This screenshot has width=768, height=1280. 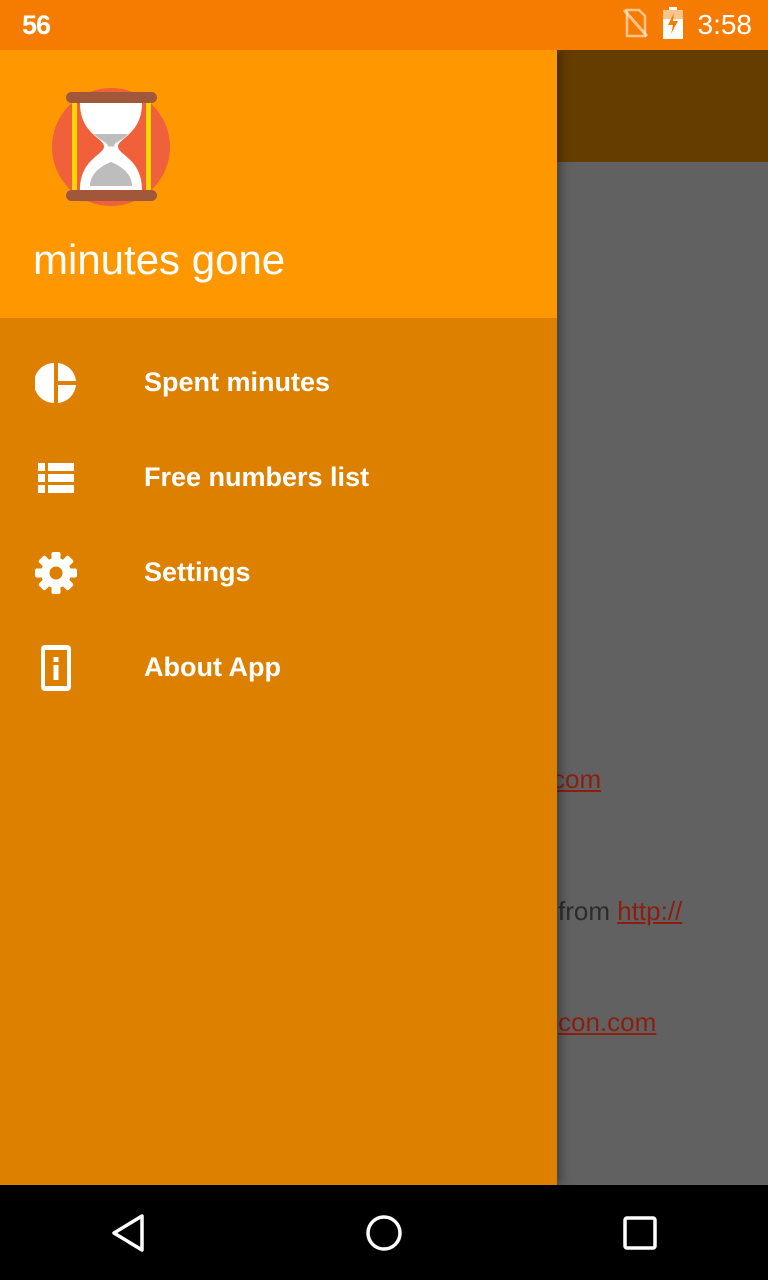 I want to click on recents-icon, so click(x=640, y=1233).